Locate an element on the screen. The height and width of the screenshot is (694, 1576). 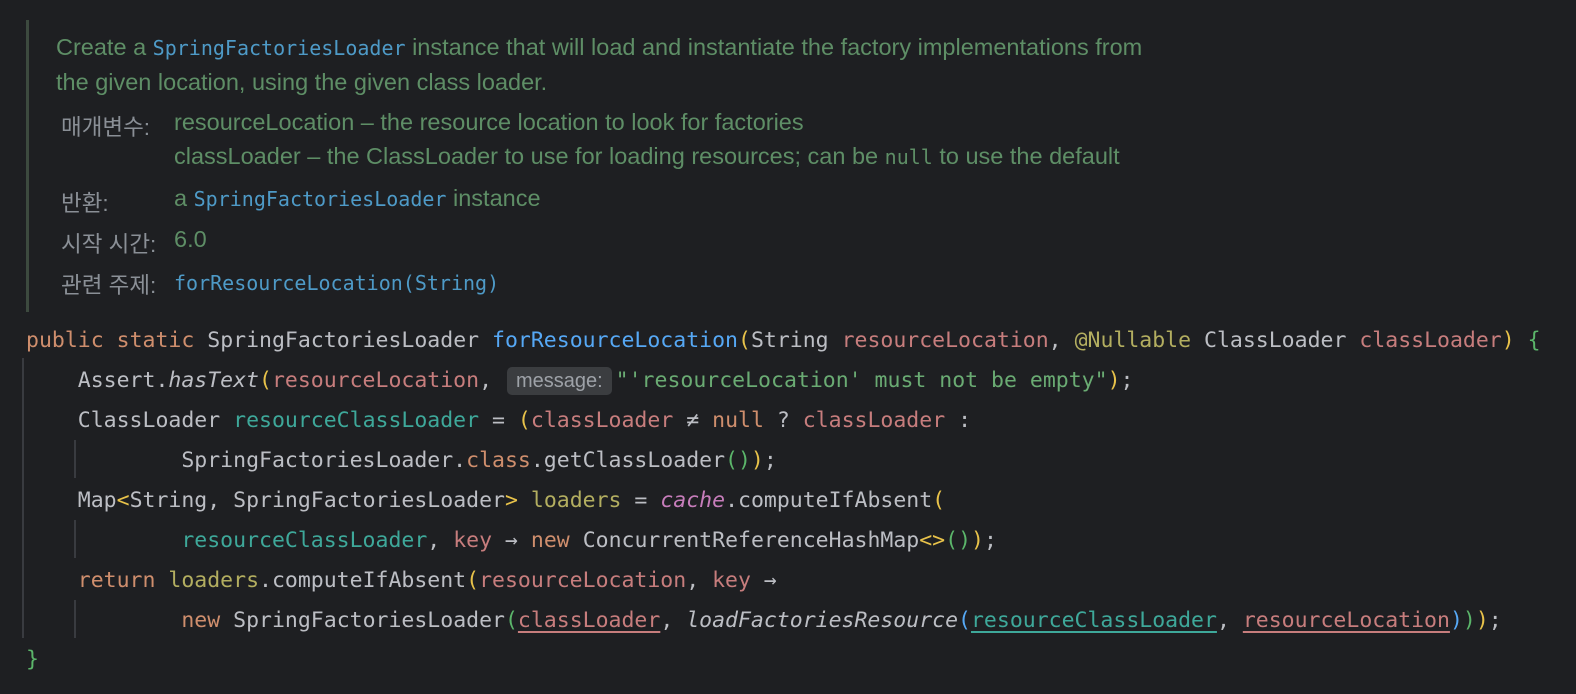
type: String is located at coordinates (168, 500).